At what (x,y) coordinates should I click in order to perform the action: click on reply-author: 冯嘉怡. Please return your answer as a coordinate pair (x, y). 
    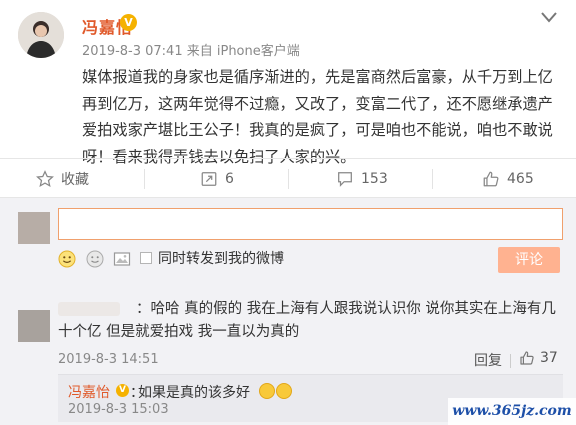
    Looking at the image, I should click on (89, 392).